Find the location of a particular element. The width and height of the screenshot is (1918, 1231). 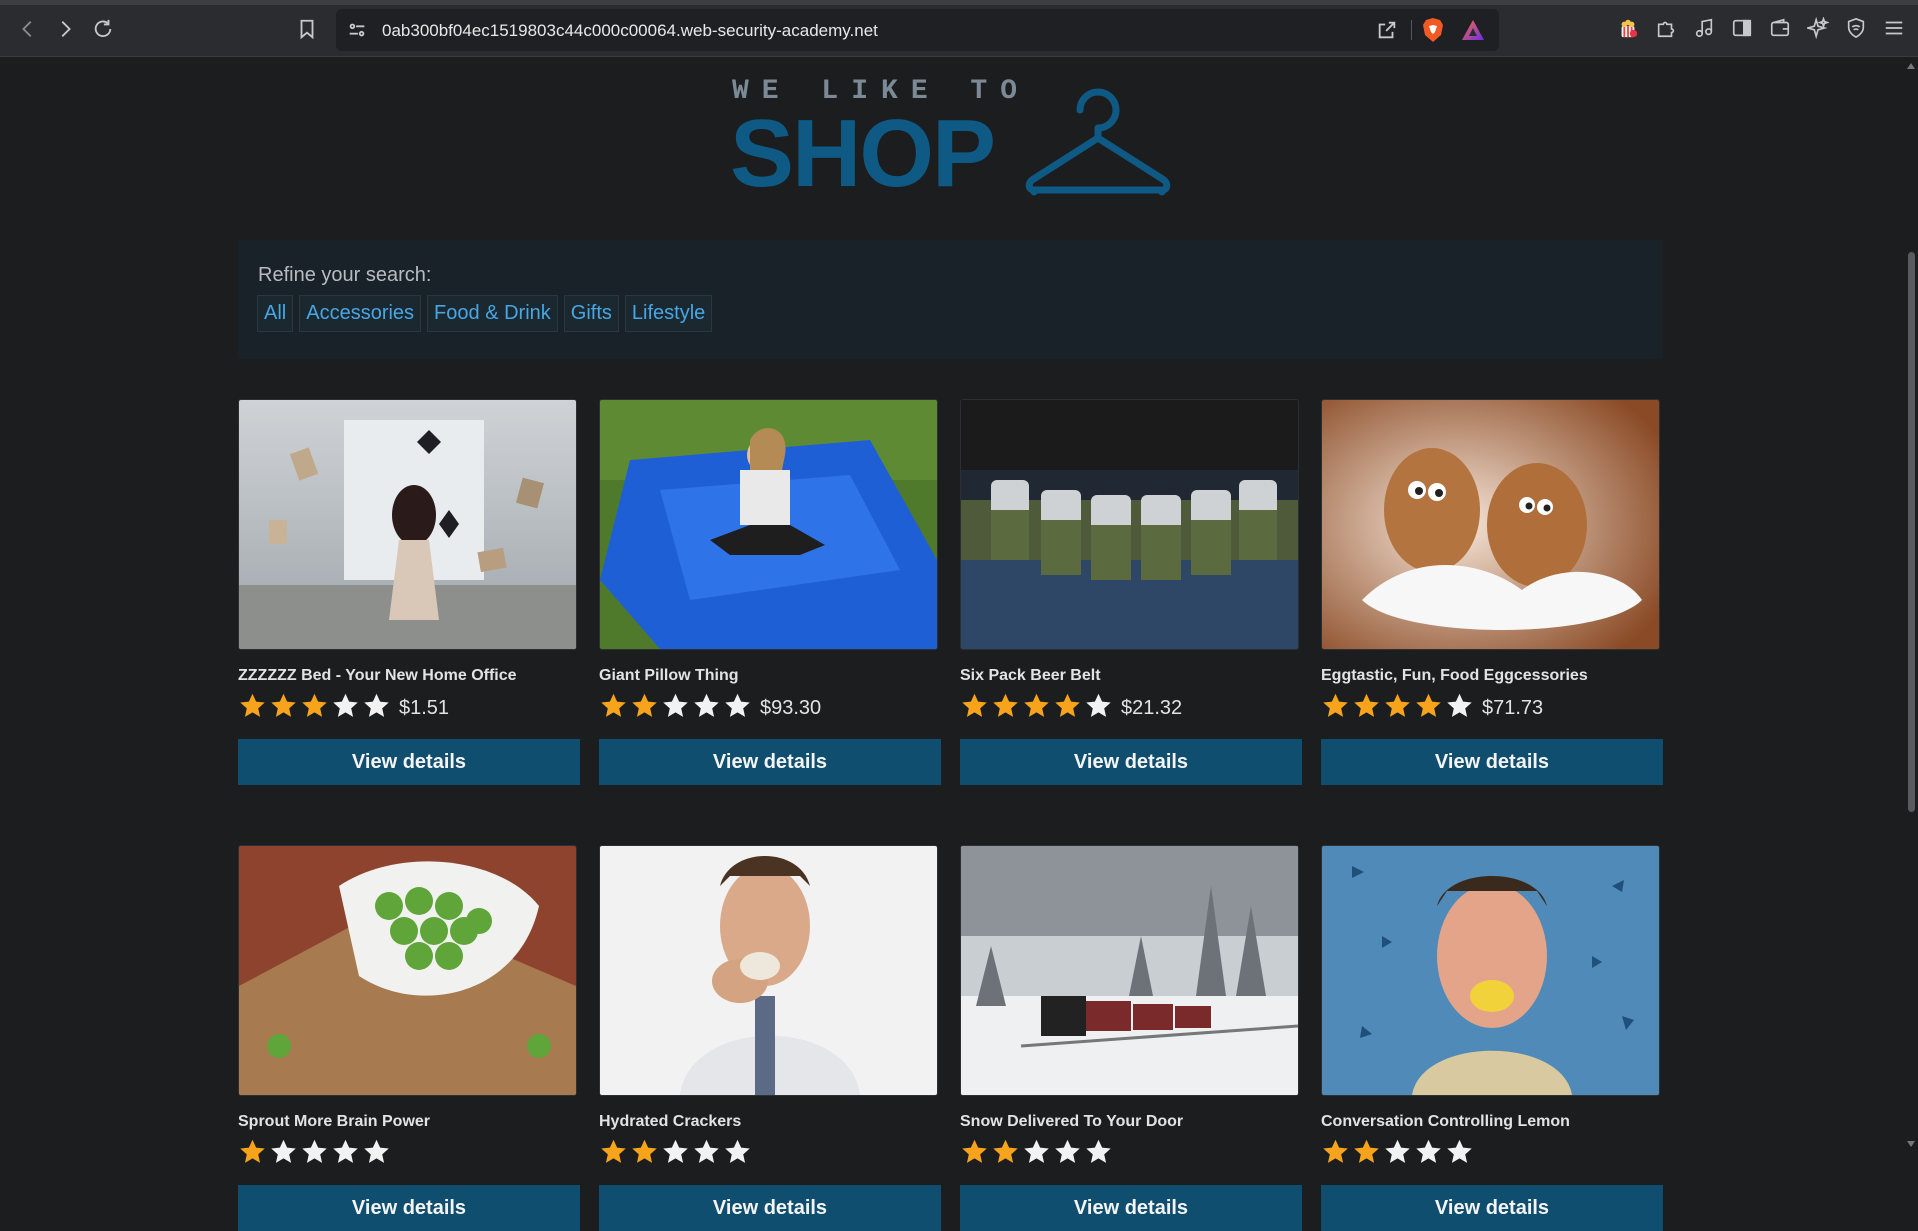

product-image-eggs-with-eyes is located at coordinates (1490, 524).